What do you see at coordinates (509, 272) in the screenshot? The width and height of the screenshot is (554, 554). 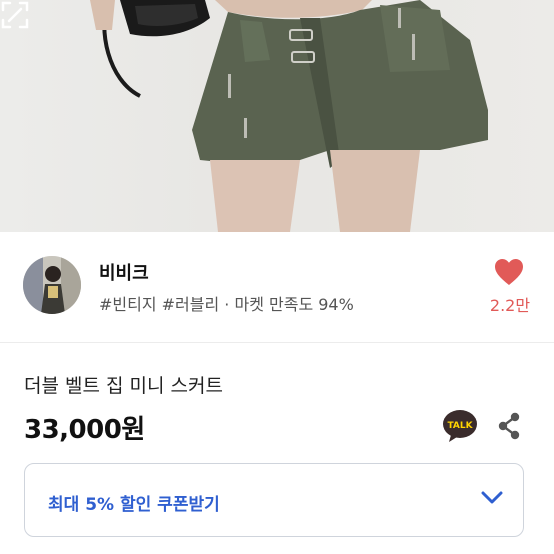 I see `heart-icon` at bounding box center [509, 272].